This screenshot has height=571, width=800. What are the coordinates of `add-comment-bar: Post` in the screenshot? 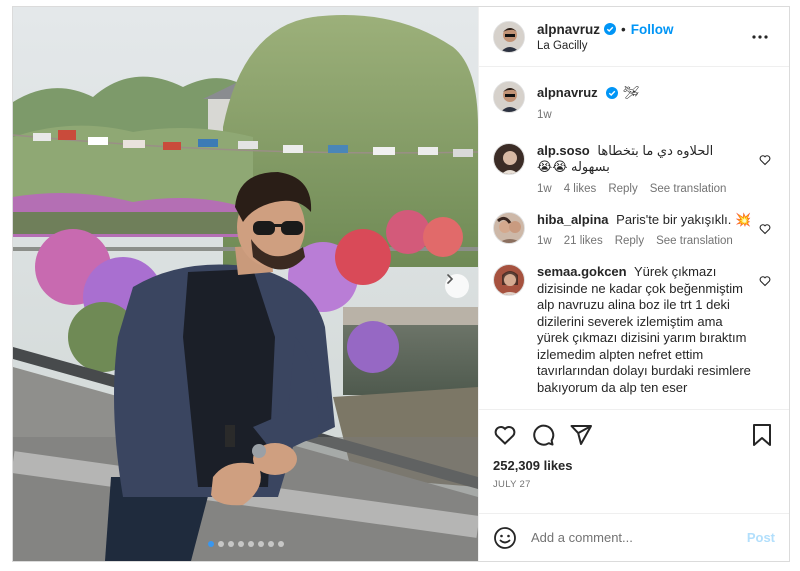 It's located at (634, 537).